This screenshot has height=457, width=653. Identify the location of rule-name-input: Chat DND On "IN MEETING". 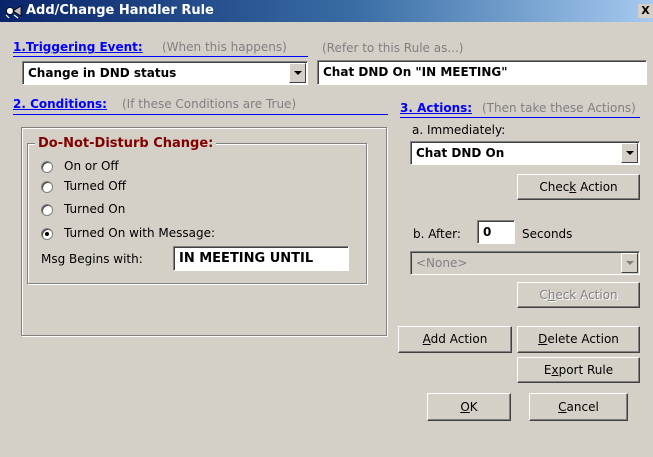
(482, 72).